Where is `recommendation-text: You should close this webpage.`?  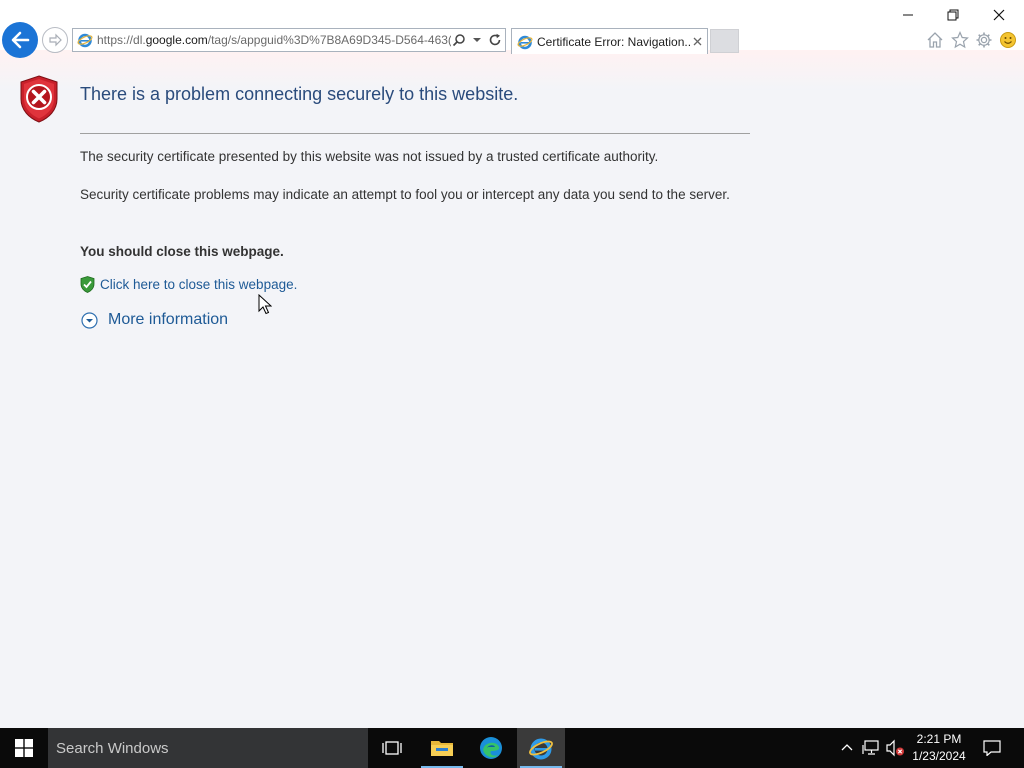
recommendation-text: You should close this webpage. is located at coordinates (182, 251).